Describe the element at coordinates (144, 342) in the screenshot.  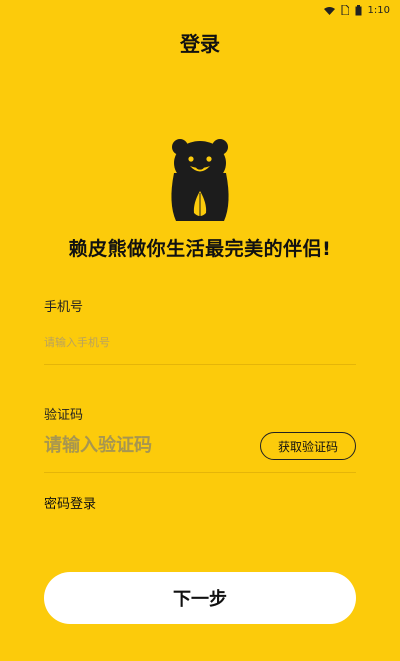
I see `phone-input` at that location.